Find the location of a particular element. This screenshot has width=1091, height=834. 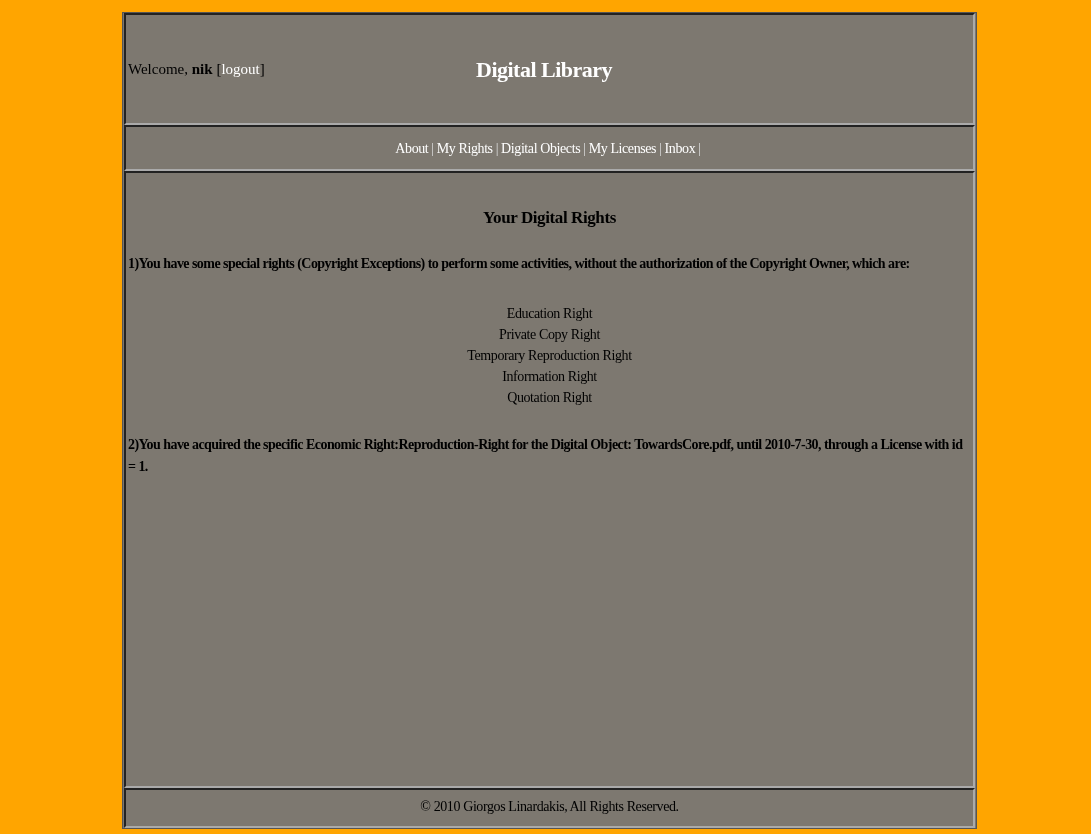

right-item: Quotation Right is located at coordinates (549, 397).